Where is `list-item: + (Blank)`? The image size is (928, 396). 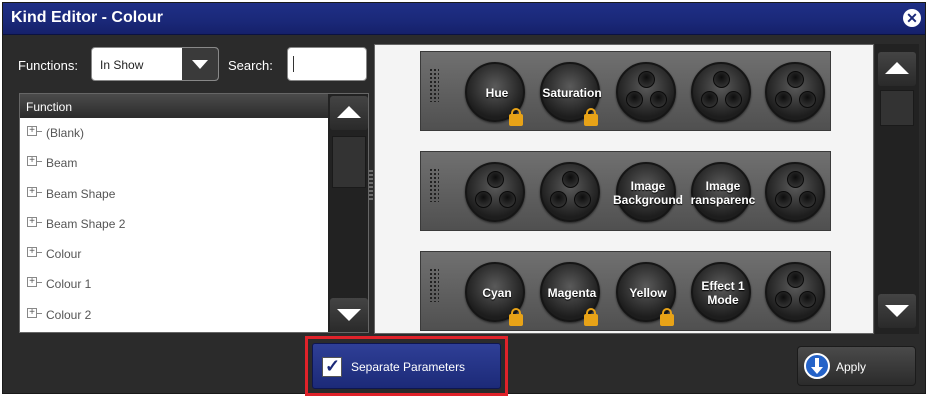
list-item: + (Blank) is located at coordinates (174, 133).